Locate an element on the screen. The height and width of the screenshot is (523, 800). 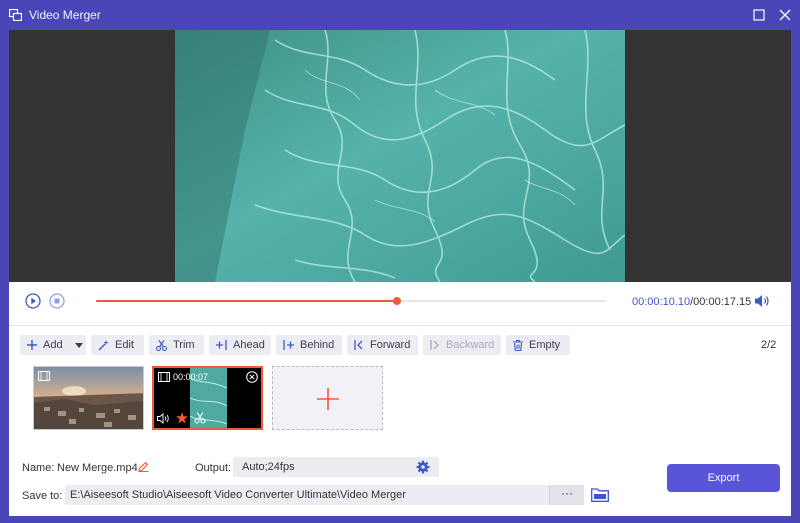
trash-icon is located at coordinates (518, 345).